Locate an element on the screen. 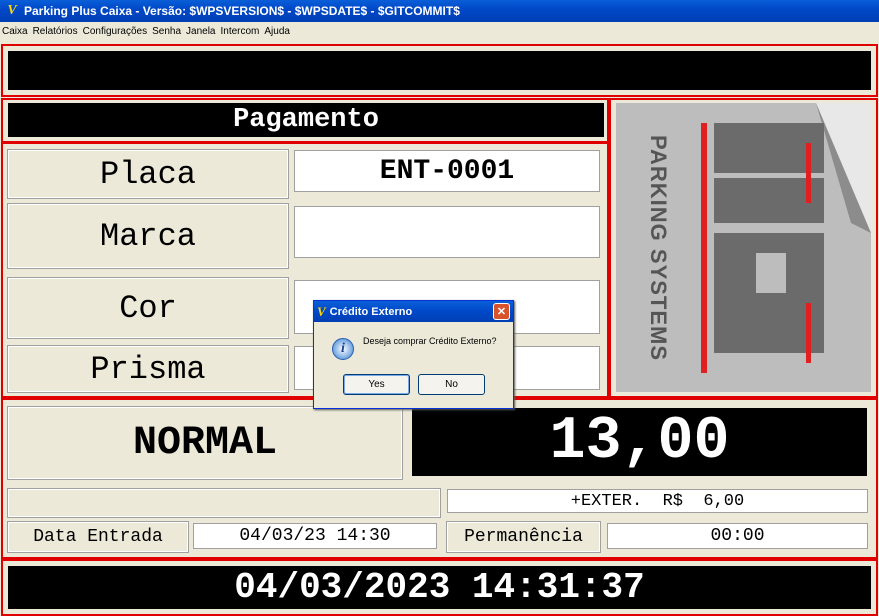  marca-label: Marca is located at coordinates (148, 236).